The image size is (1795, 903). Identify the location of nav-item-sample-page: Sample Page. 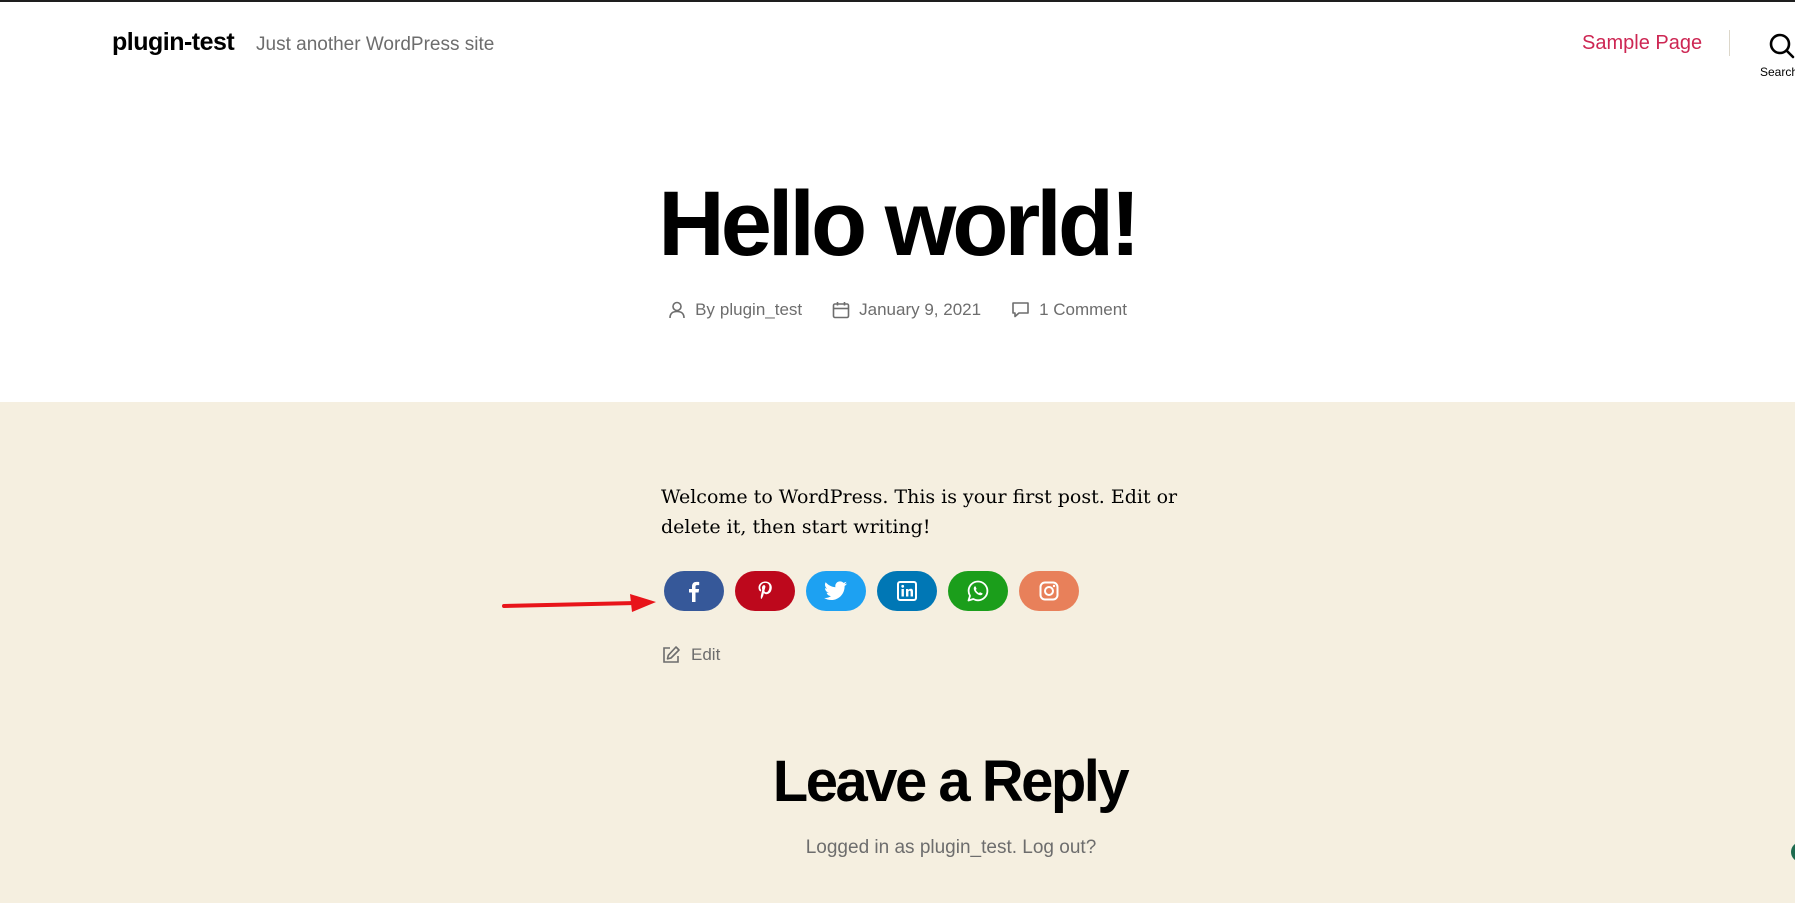
(1642, 43).